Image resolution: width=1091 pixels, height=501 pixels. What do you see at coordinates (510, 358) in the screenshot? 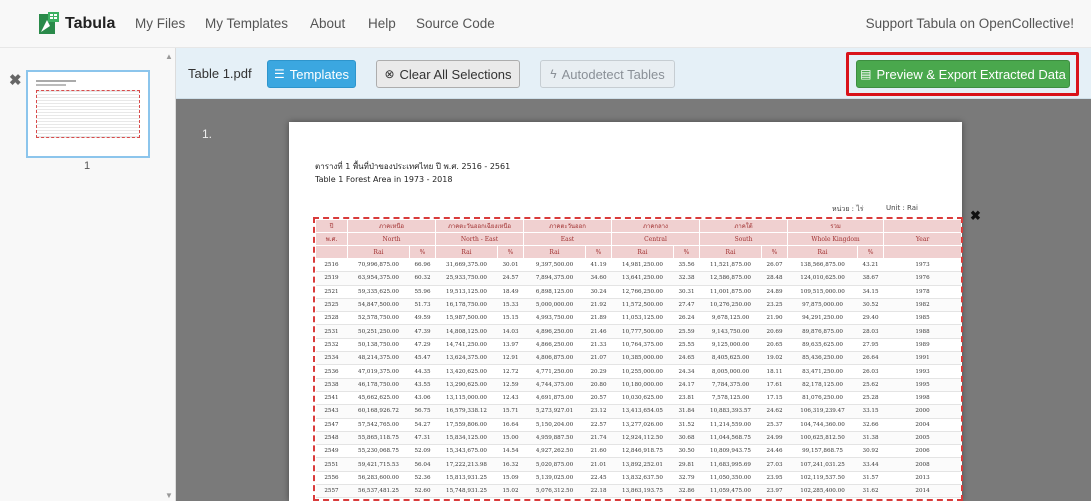
I see `table-cell: 12.91` at bounding box center [510, 358].